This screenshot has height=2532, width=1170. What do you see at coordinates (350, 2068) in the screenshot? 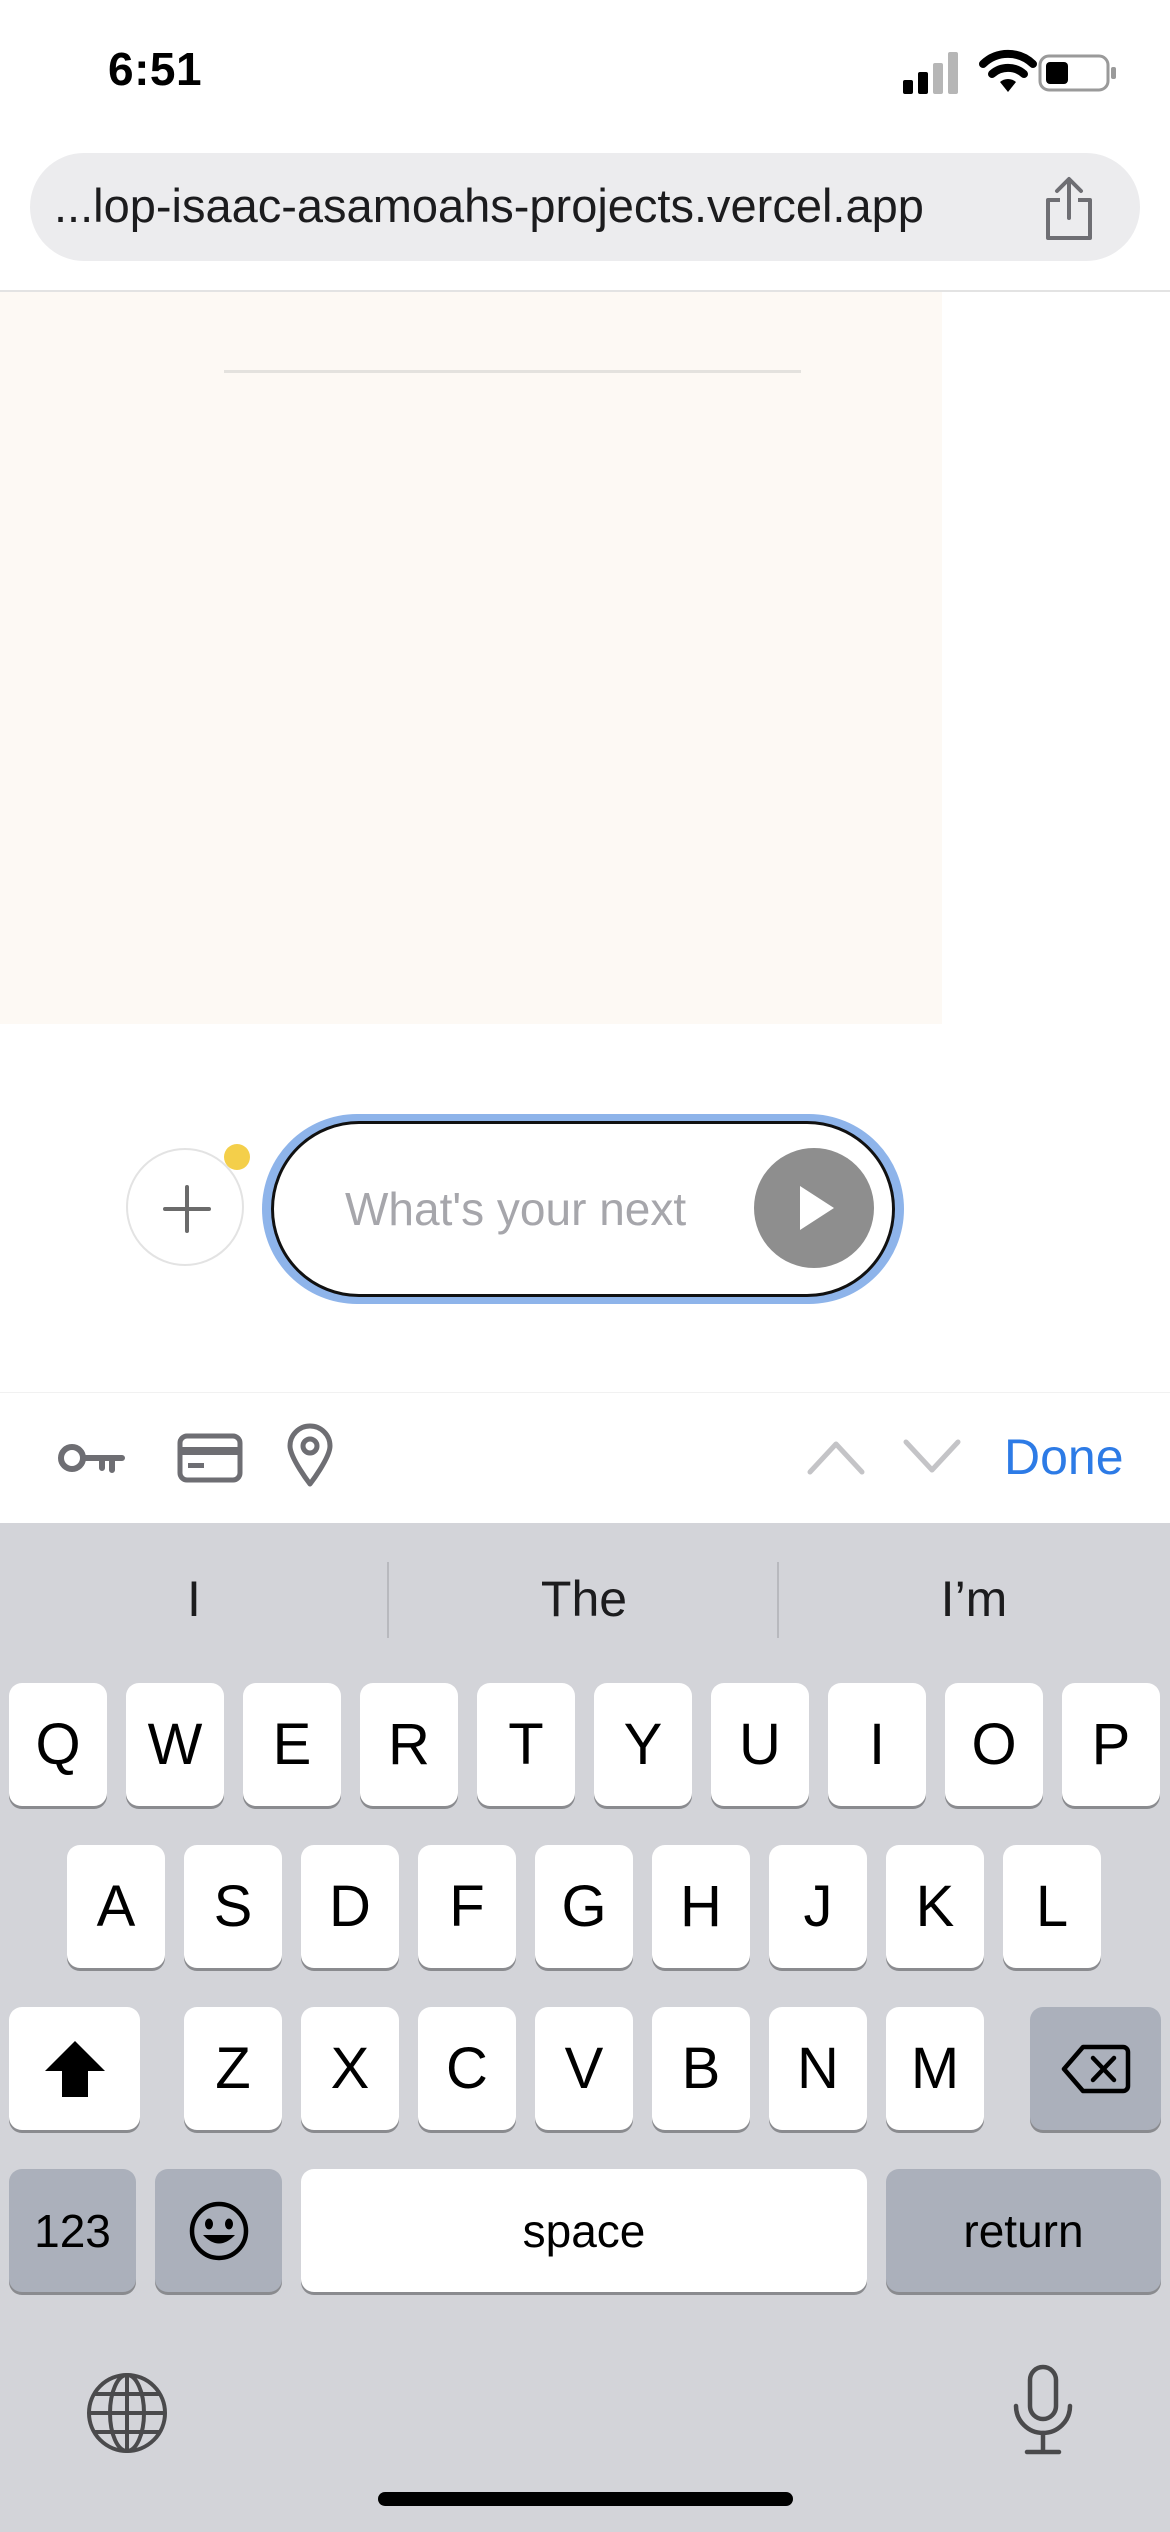
I see `key-x: X` at bounding box center [350, 2068].